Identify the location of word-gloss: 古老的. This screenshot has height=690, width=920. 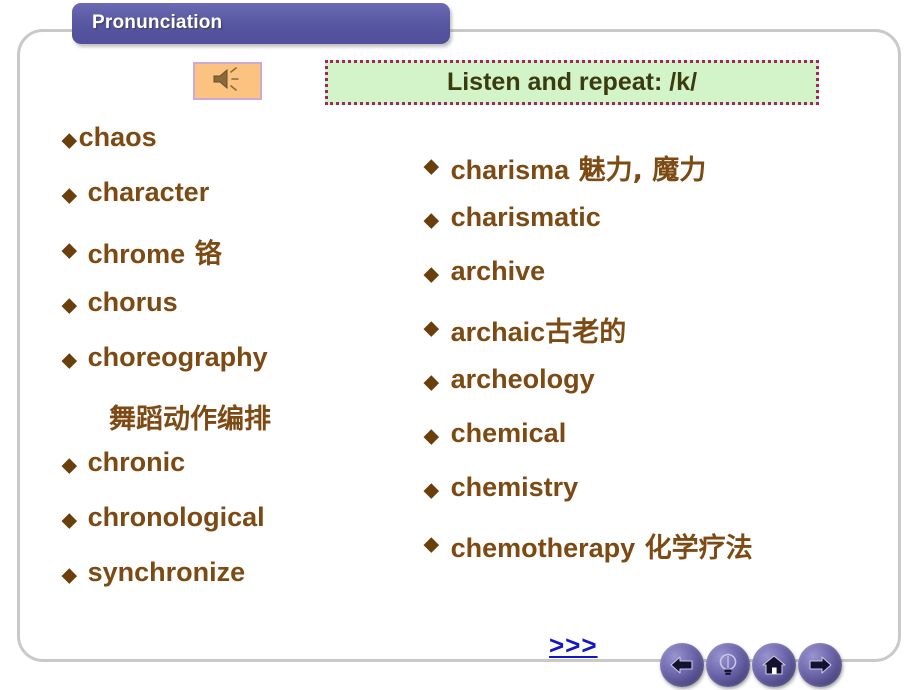
(586, 332).